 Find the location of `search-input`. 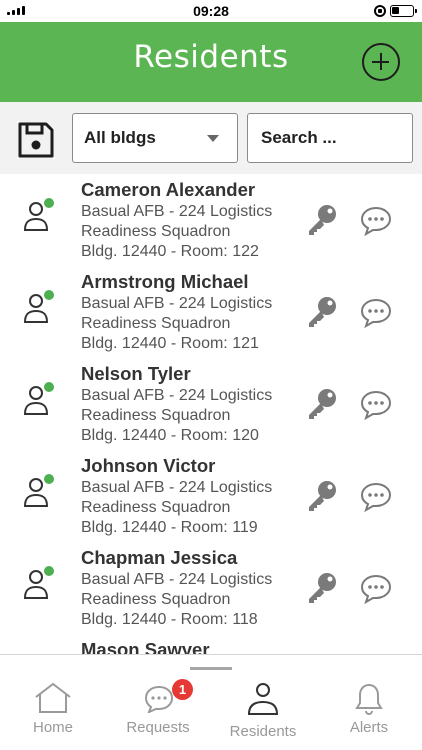

search-input is located at coordinates (330, 138).